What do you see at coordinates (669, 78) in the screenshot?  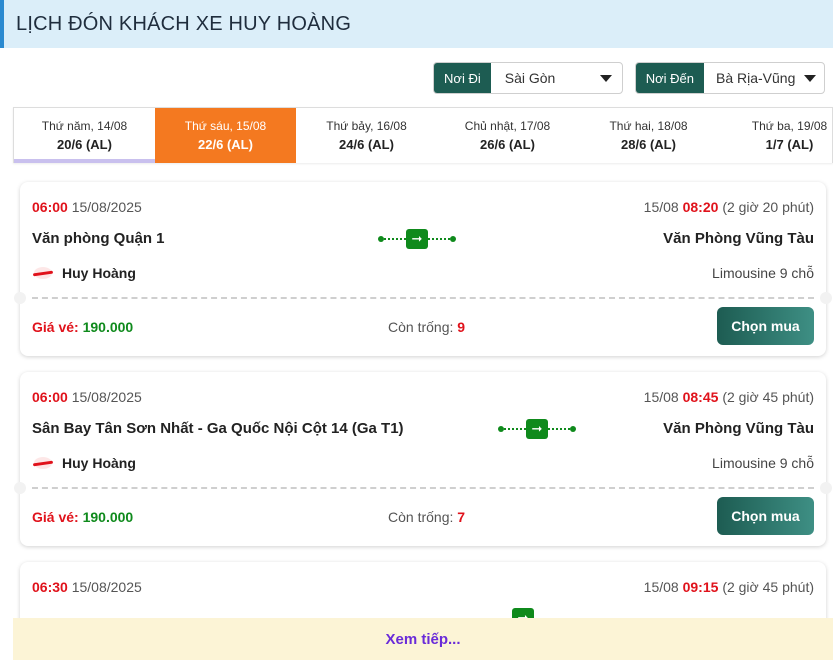 I see `destination-label: Nơi Đến` at bounding box center [669, 78].